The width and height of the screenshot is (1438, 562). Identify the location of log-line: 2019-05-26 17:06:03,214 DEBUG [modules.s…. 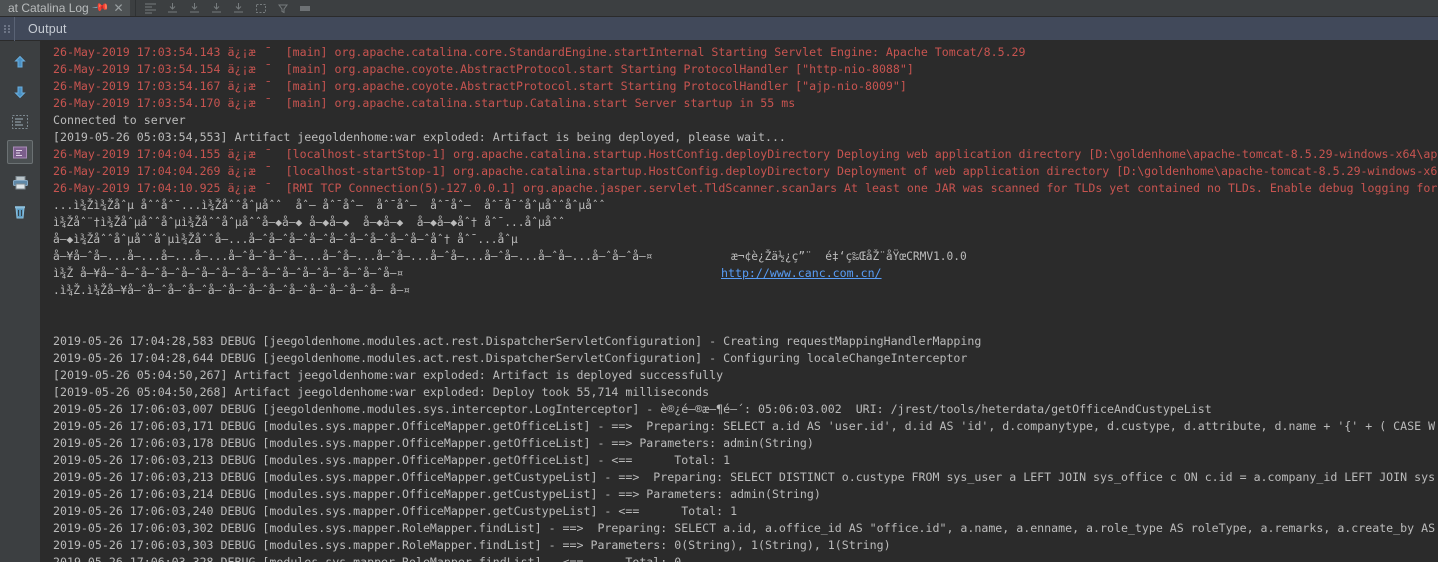
(437, 494).